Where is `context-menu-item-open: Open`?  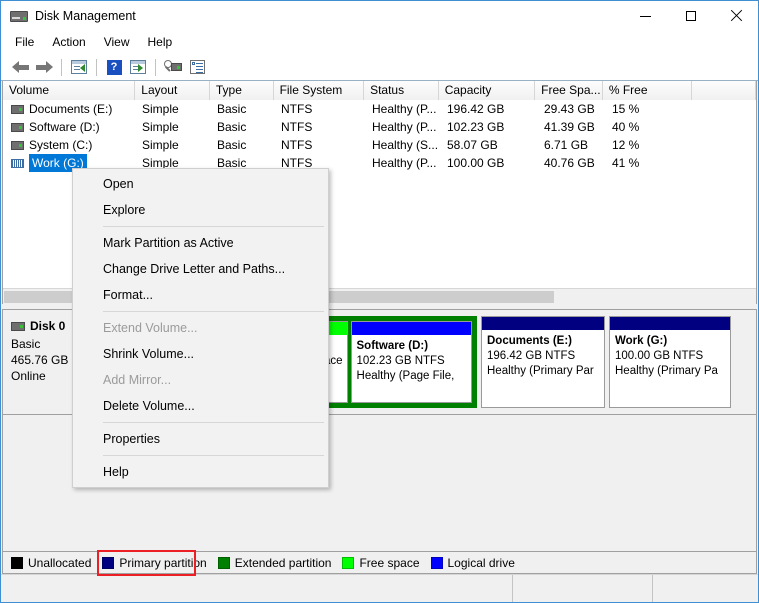 context-menu-item-open: Open is located at coordinates (200, 184).